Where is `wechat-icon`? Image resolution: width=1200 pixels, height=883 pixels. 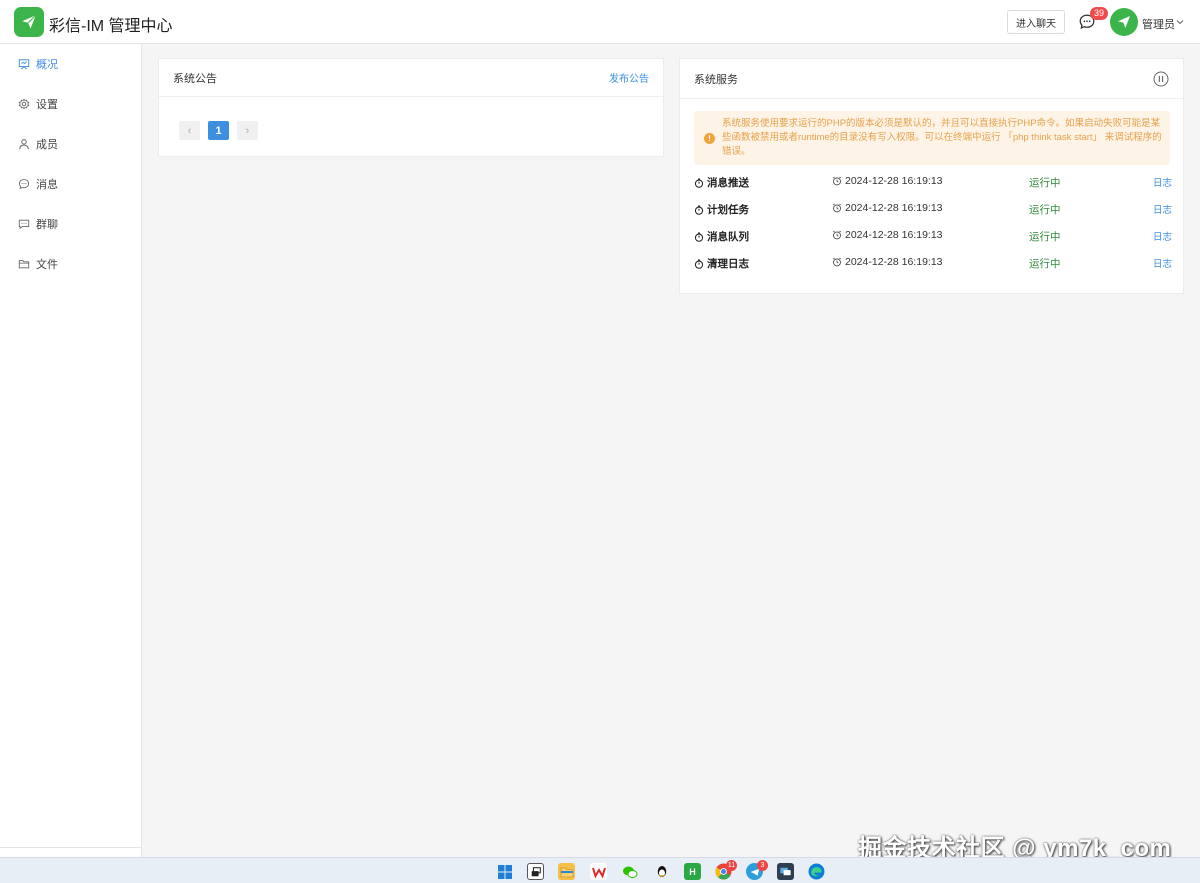
wechat-icon is located at coordinates (629, 871).